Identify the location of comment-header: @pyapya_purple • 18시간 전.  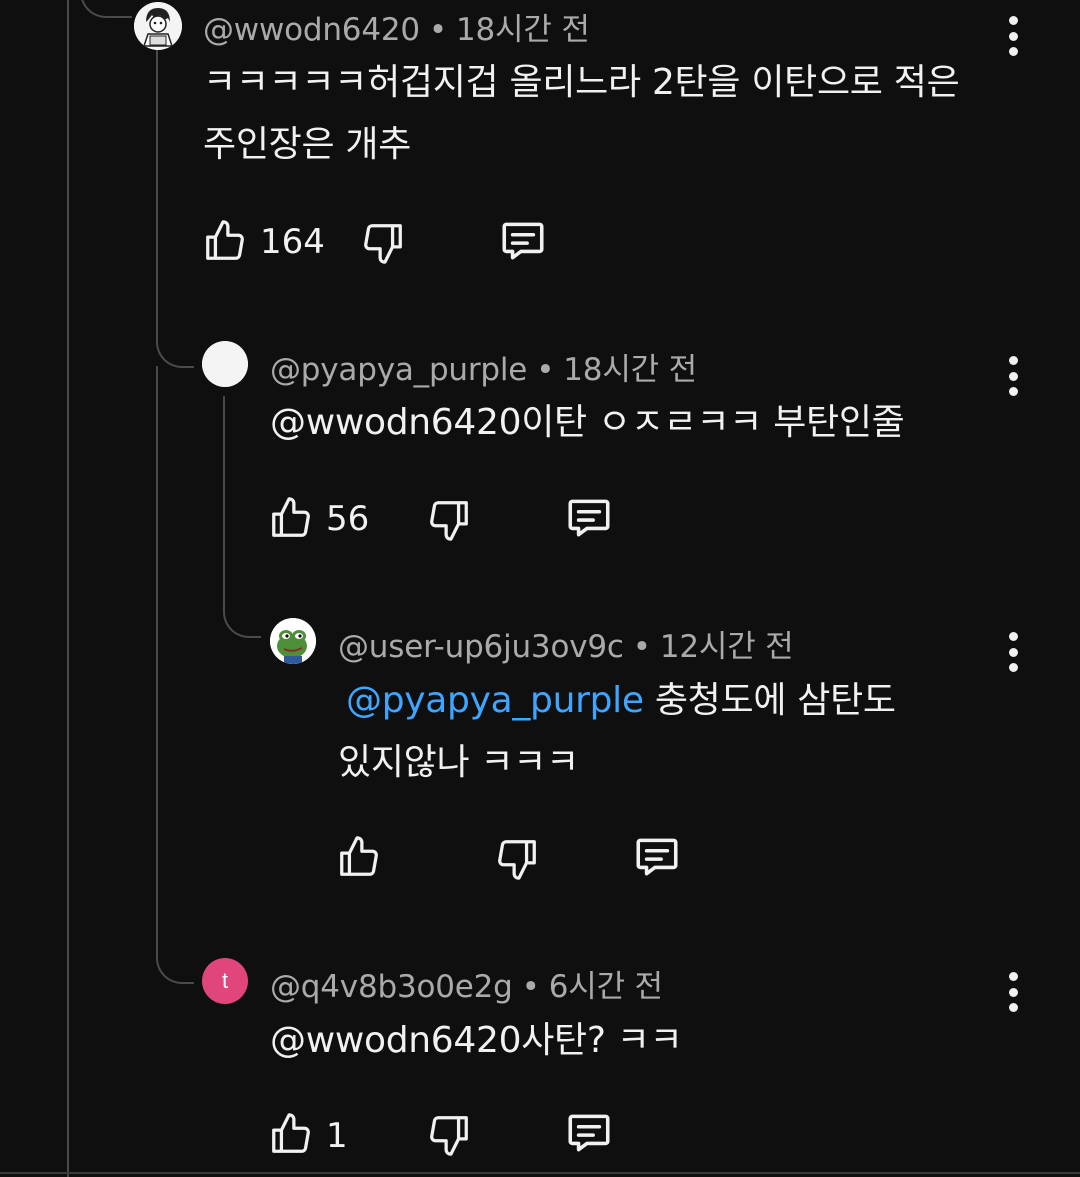
(483, 366).